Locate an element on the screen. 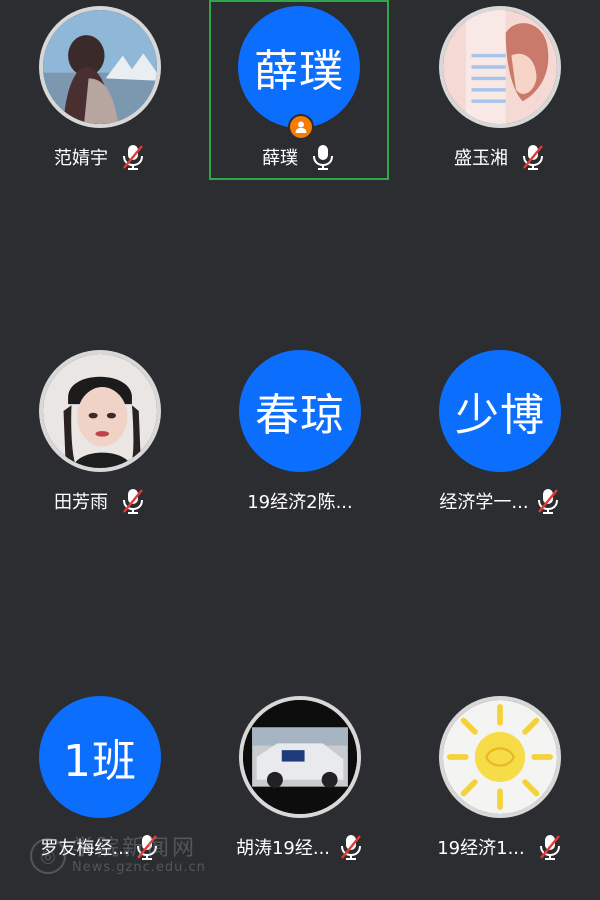  participant-avatar: 1班 is located at coordinates (100, 757).